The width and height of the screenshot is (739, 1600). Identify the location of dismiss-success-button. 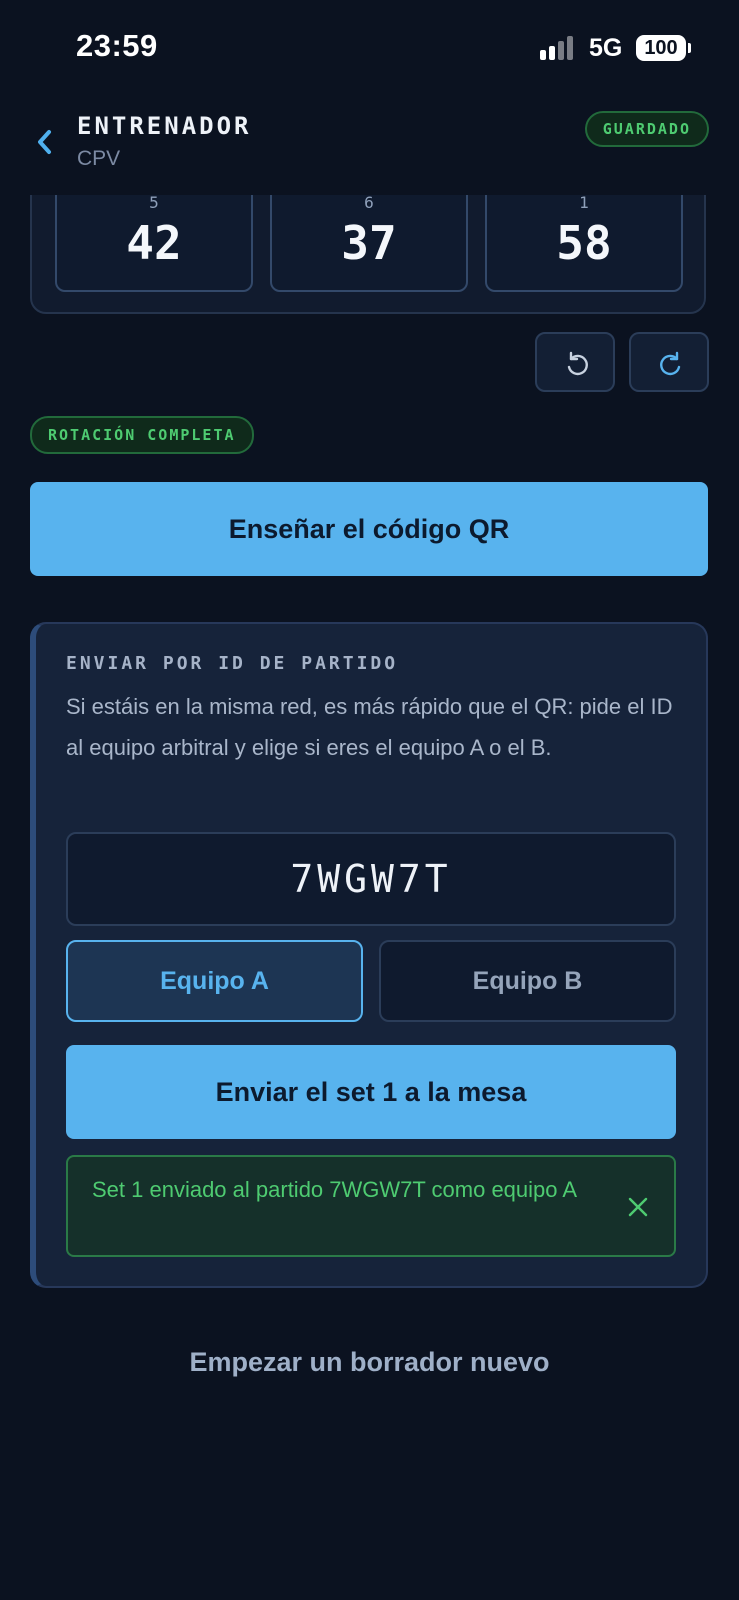
(638, 1207).